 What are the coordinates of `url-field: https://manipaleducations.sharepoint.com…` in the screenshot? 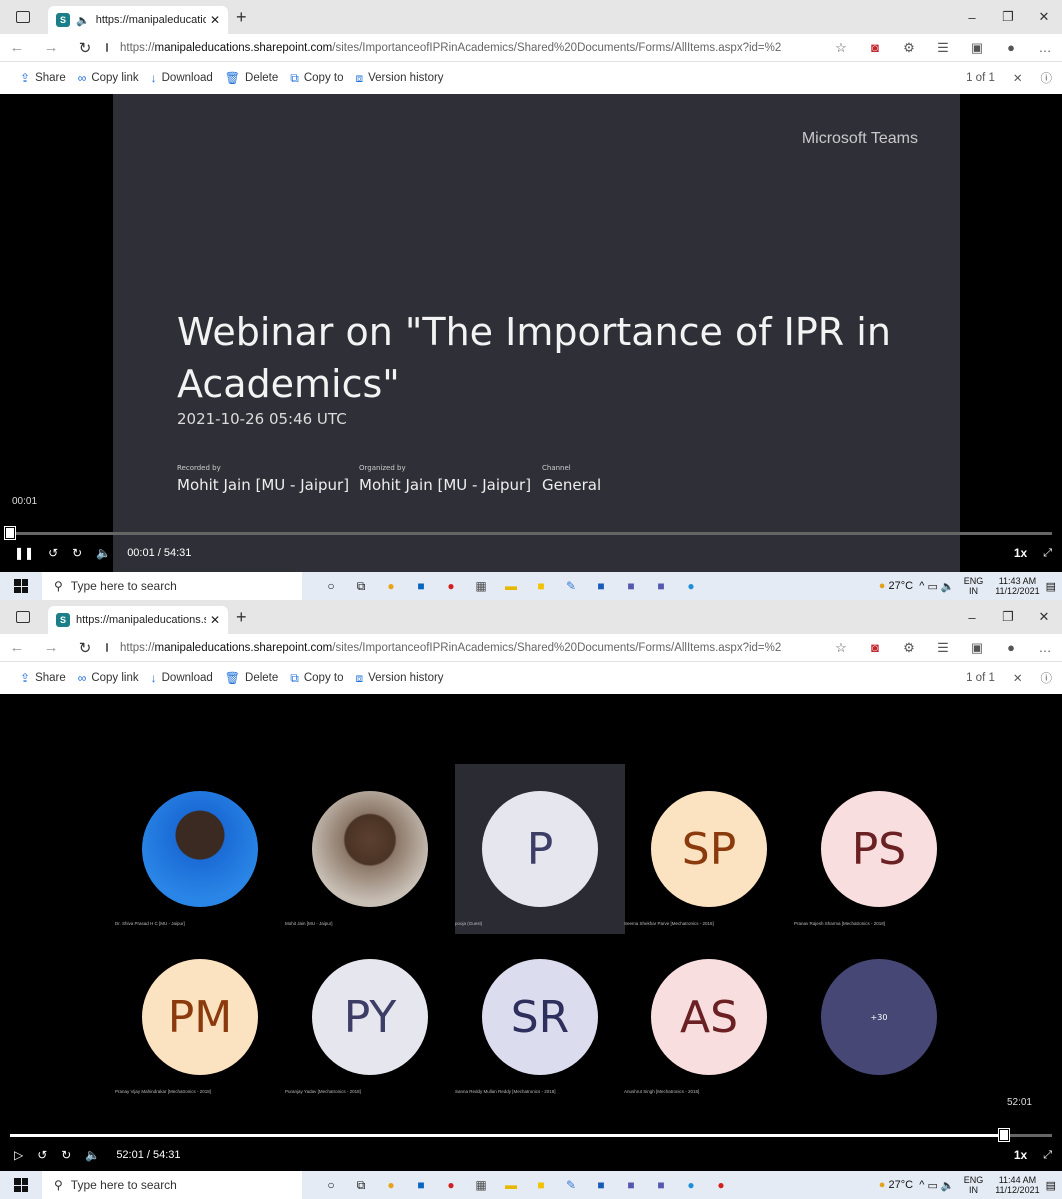 It's located at (442, 648).